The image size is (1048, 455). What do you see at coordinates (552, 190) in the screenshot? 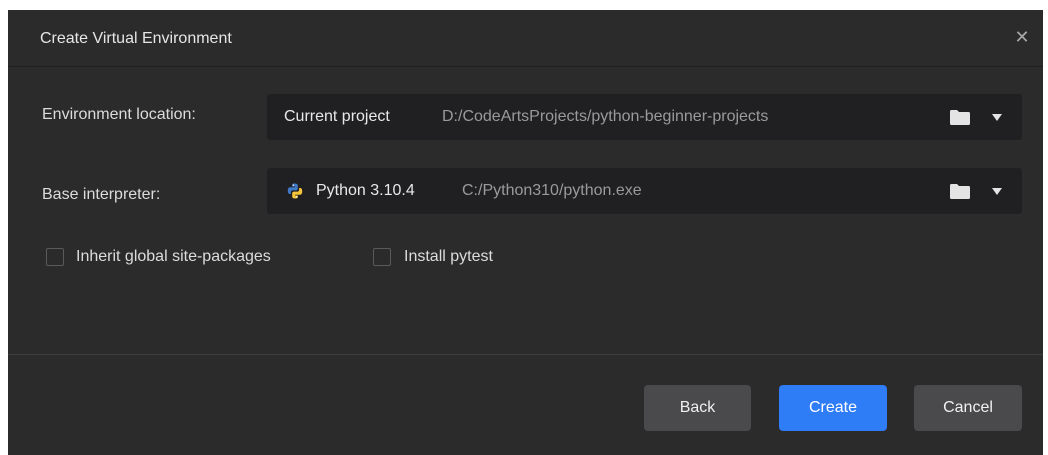
I see `base-interpreter-path: C:/Python310/python.exe` at bounding box center [552, 190].